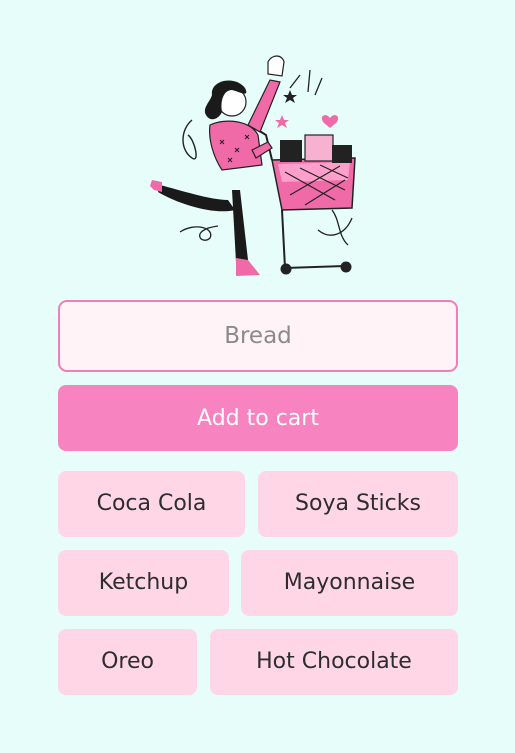 Image resolution: width=515 pixels, height=753 pixels. I want to click on list-item-mayonnaise: Mayonnaise, so click(349, 583).